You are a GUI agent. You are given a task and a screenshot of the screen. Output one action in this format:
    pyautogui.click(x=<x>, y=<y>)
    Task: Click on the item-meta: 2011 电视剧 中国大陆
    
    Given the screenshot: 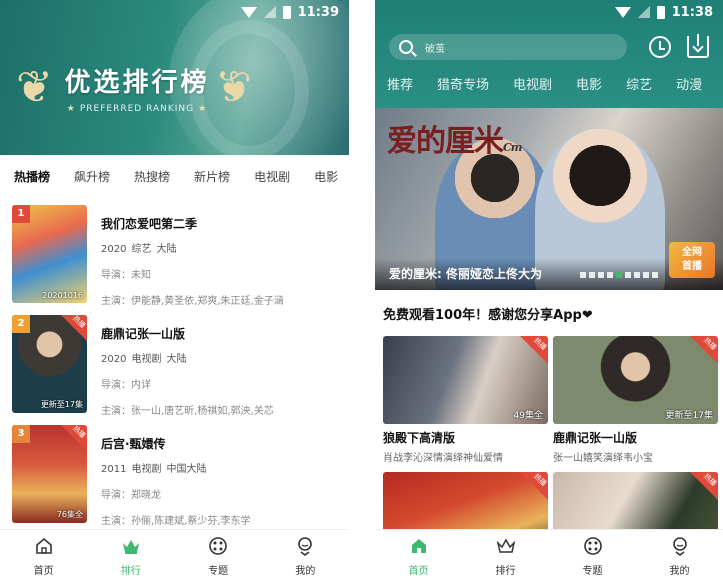 What is the action you would take?
    pyautogui.click(x=154, y=469)
    